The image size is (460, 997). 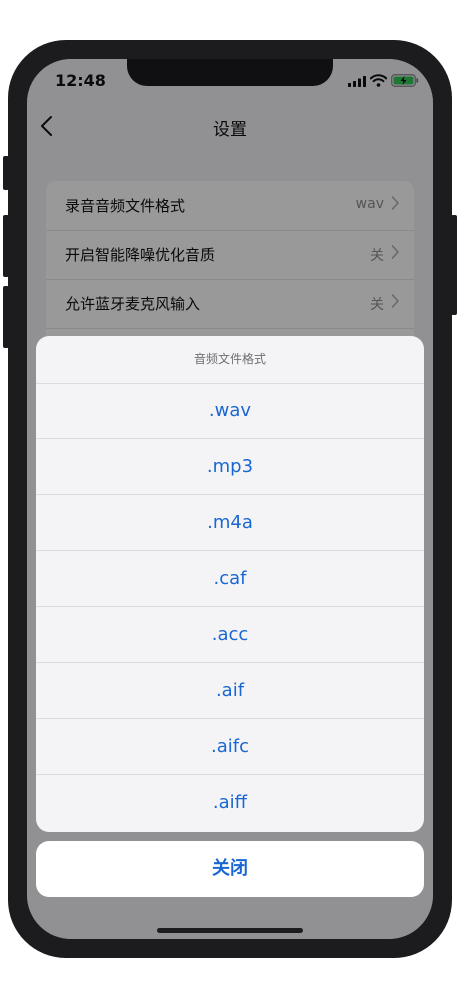 I want to click on device-volume-down-button, so click(x=6, y=317).